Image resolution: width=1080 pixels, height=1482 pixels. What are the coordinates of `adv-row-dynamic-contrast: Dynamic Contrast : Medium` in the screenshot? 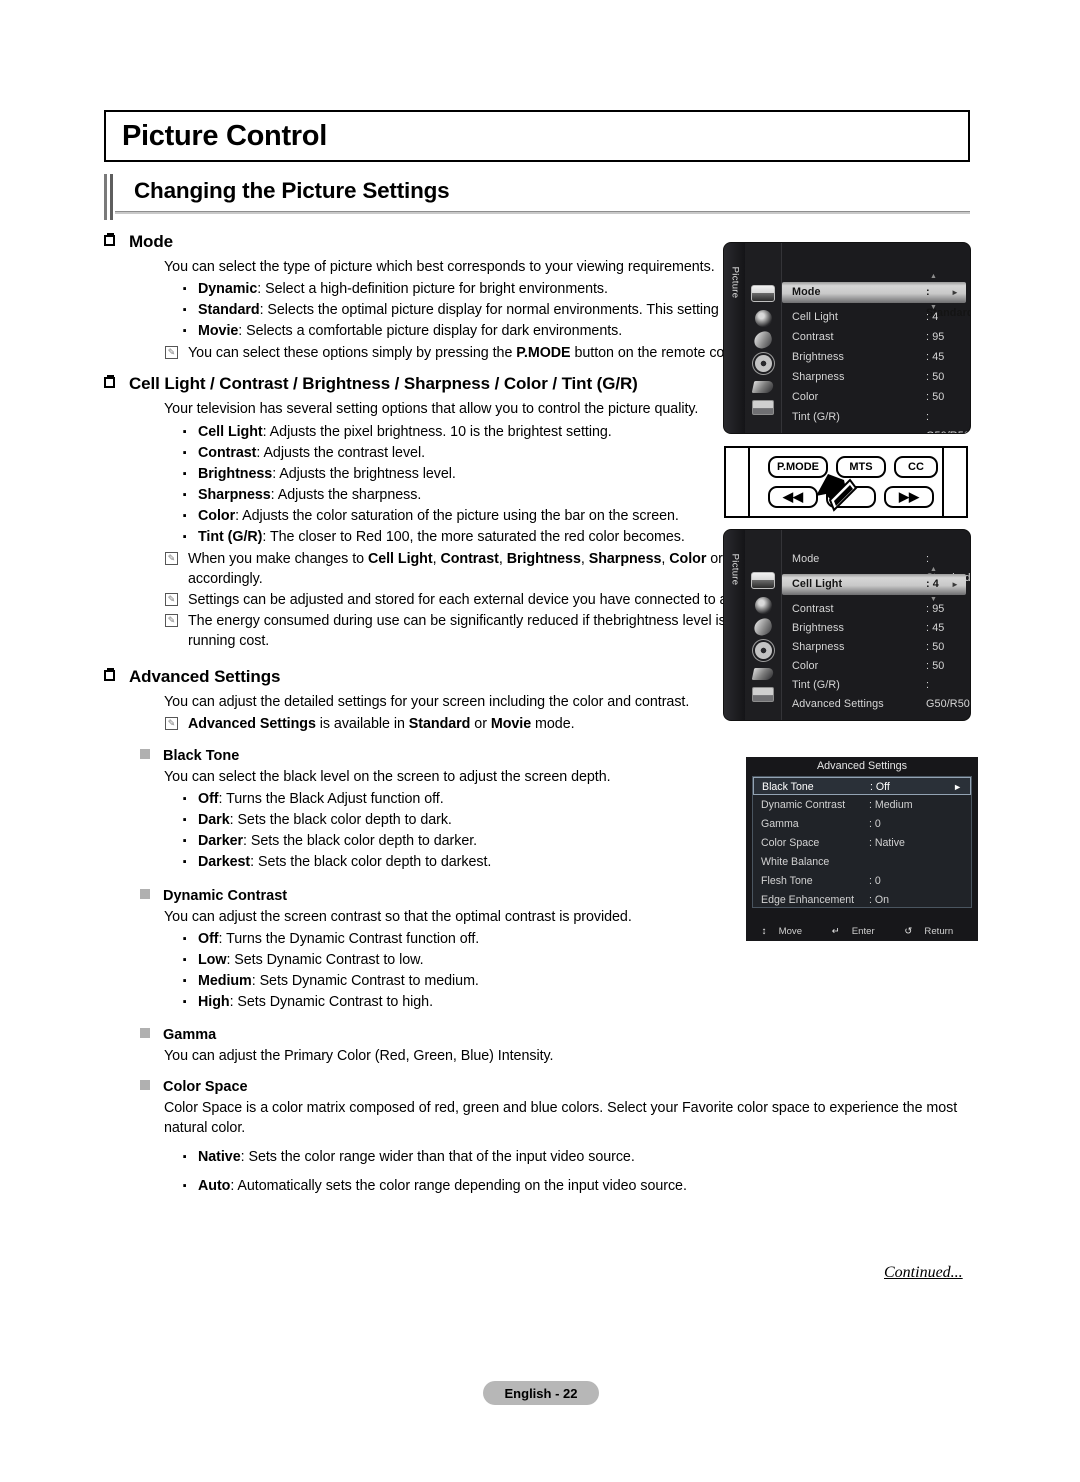 It's located at (862, 805).